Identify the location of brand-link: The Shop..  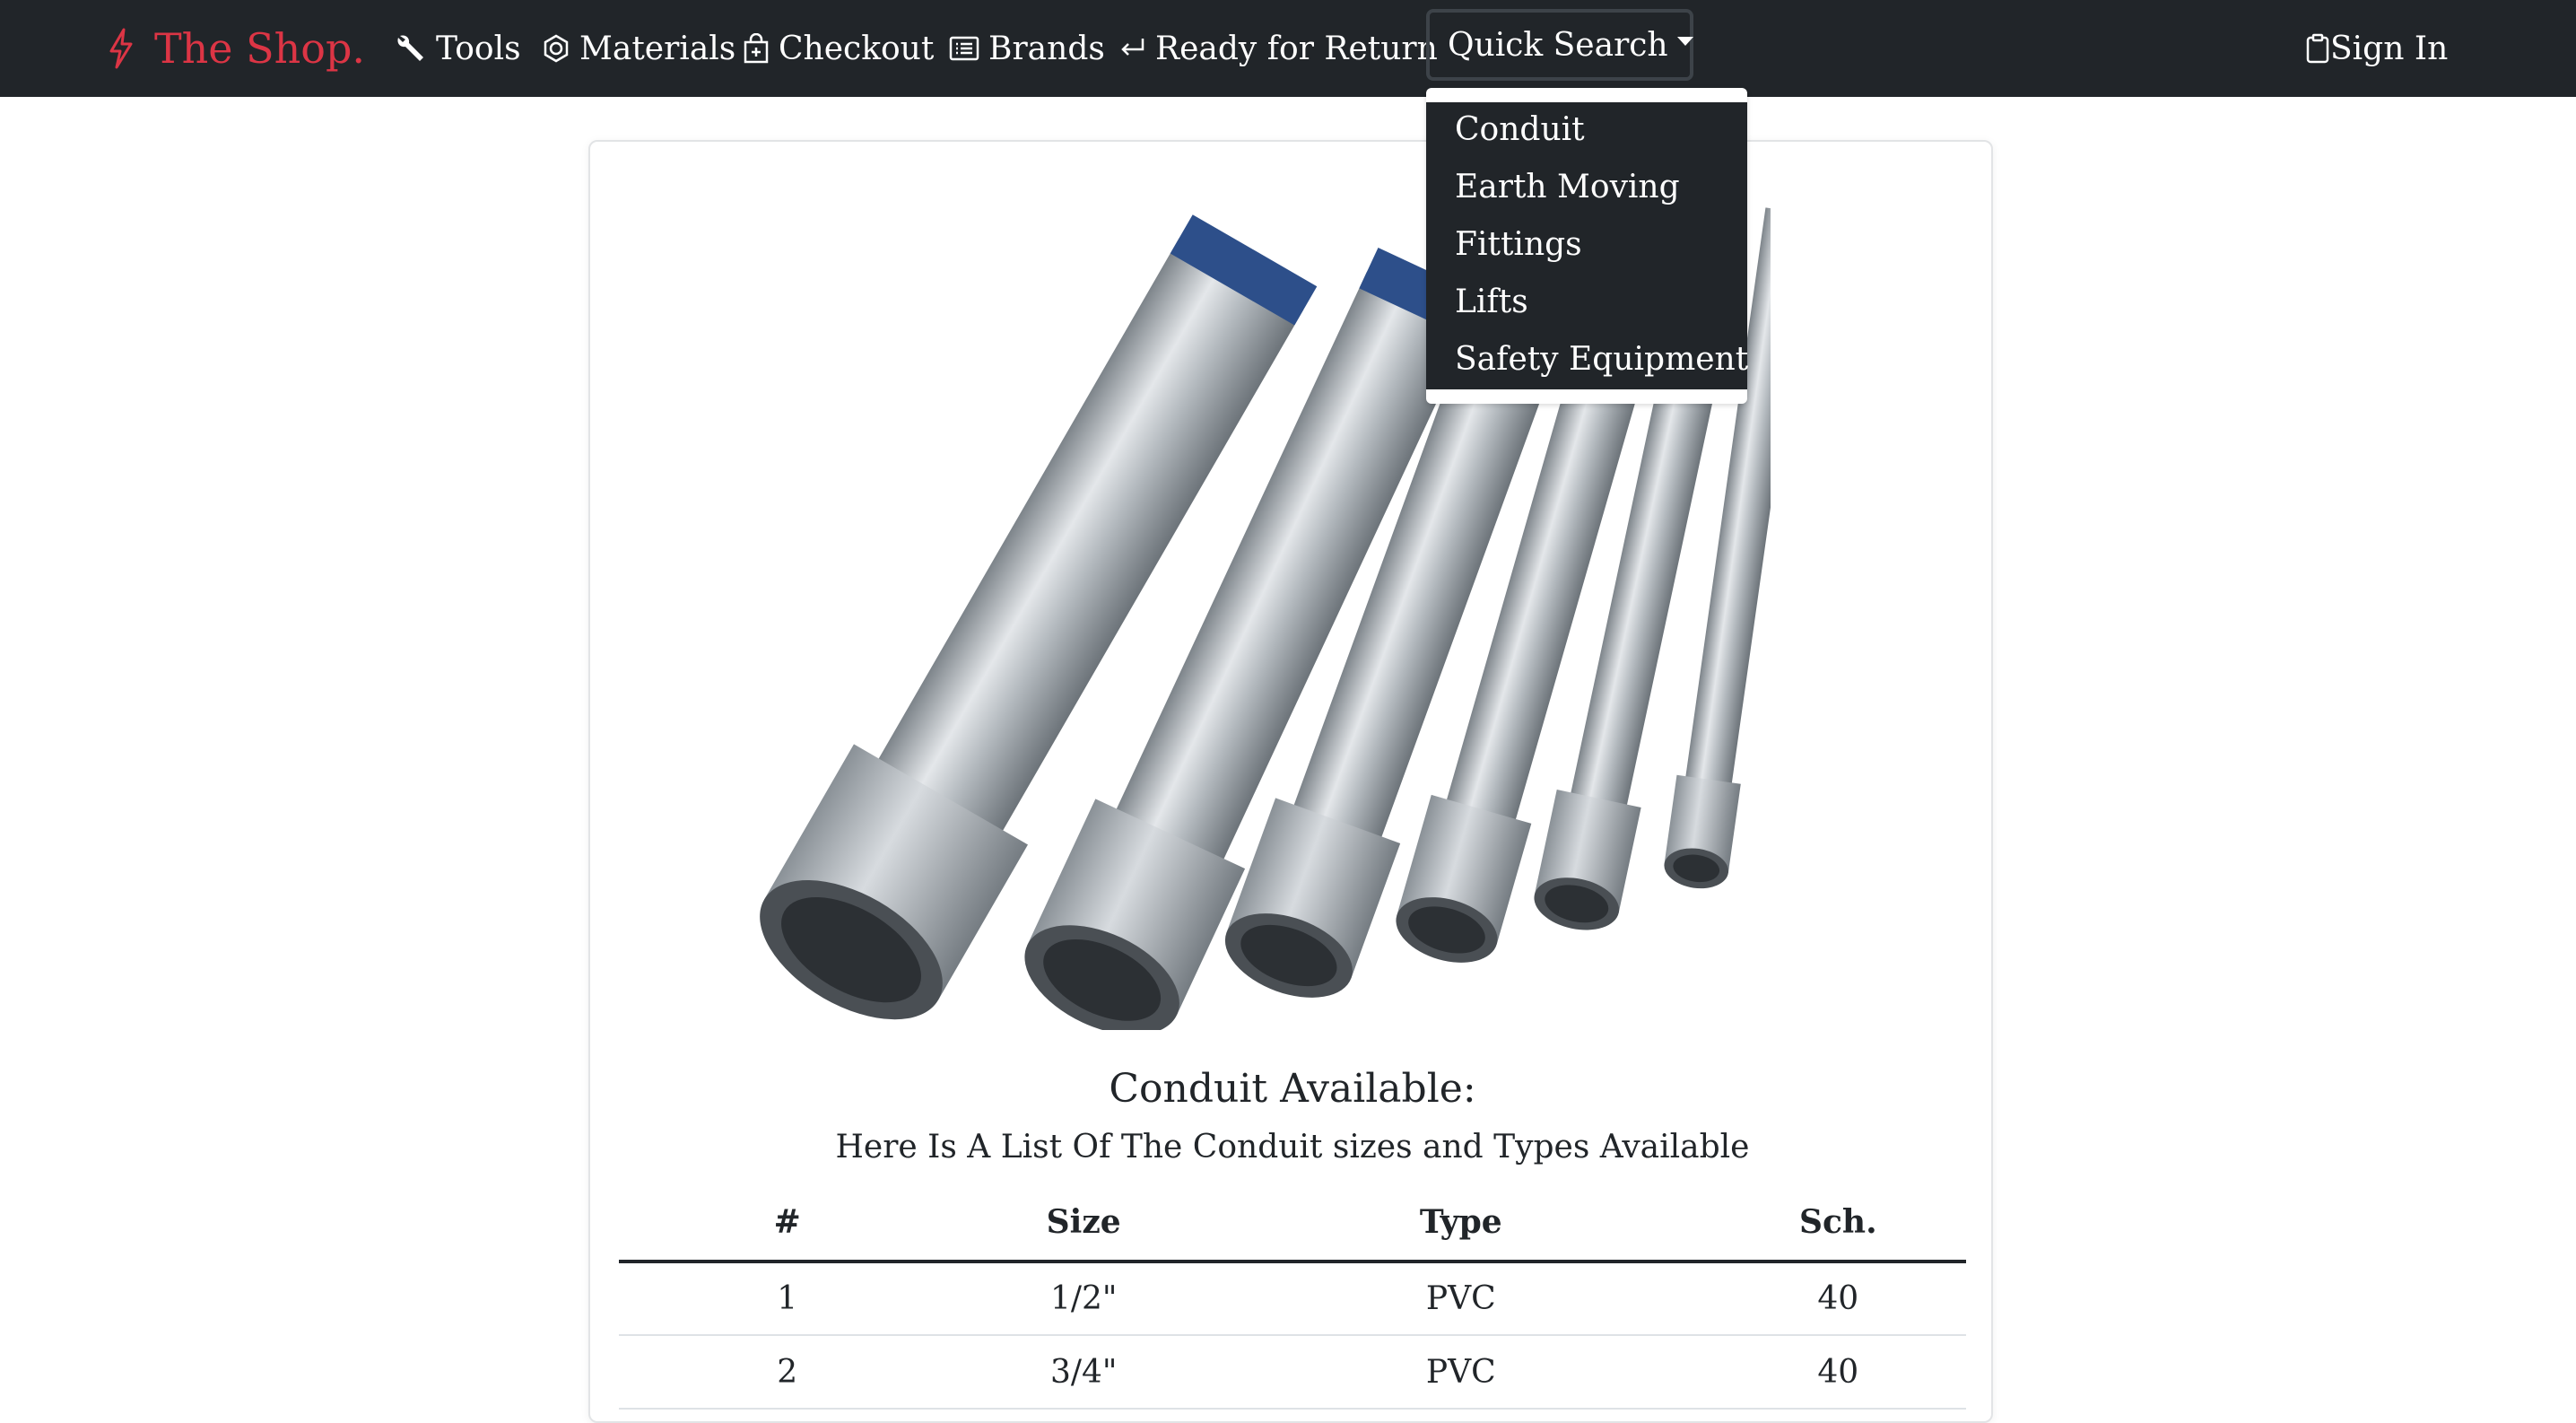
(236, 48).